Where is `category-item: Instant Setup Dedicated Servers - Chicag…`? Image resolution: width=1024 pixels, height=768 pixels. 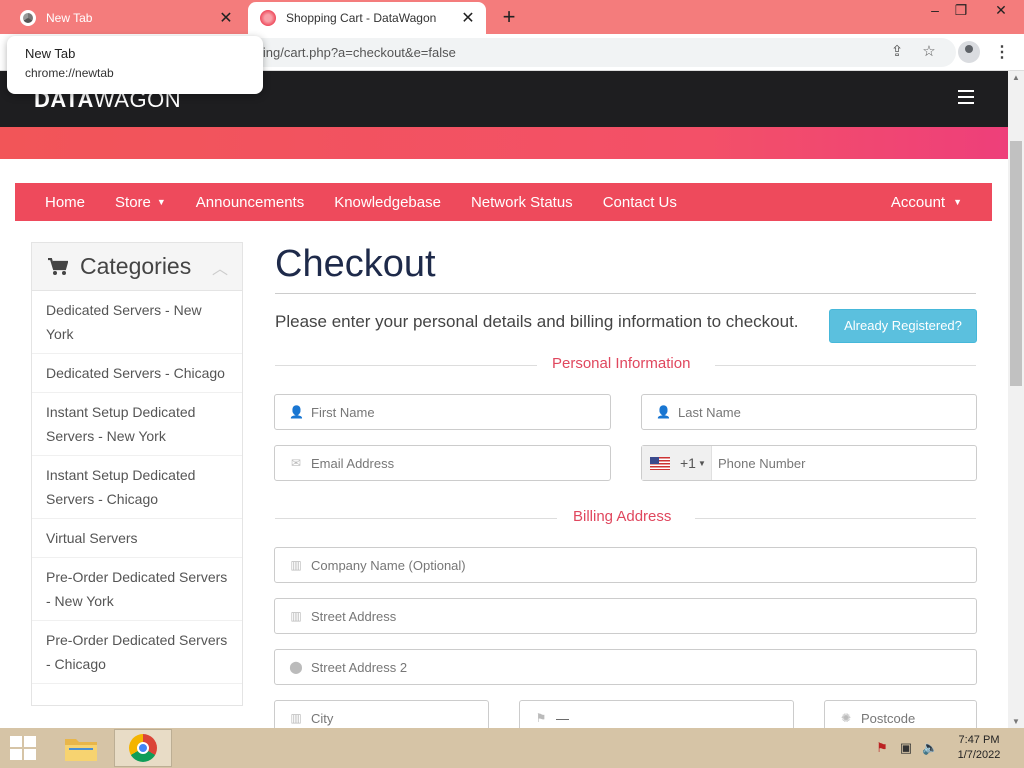 category-item: Instant Setup Dedicated Servers - Chicag… is located at coordinates (137, 487).